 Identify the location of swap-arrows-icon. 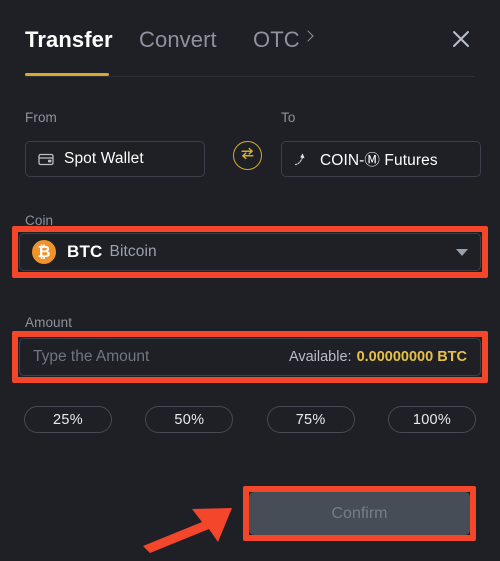
(247, 156).